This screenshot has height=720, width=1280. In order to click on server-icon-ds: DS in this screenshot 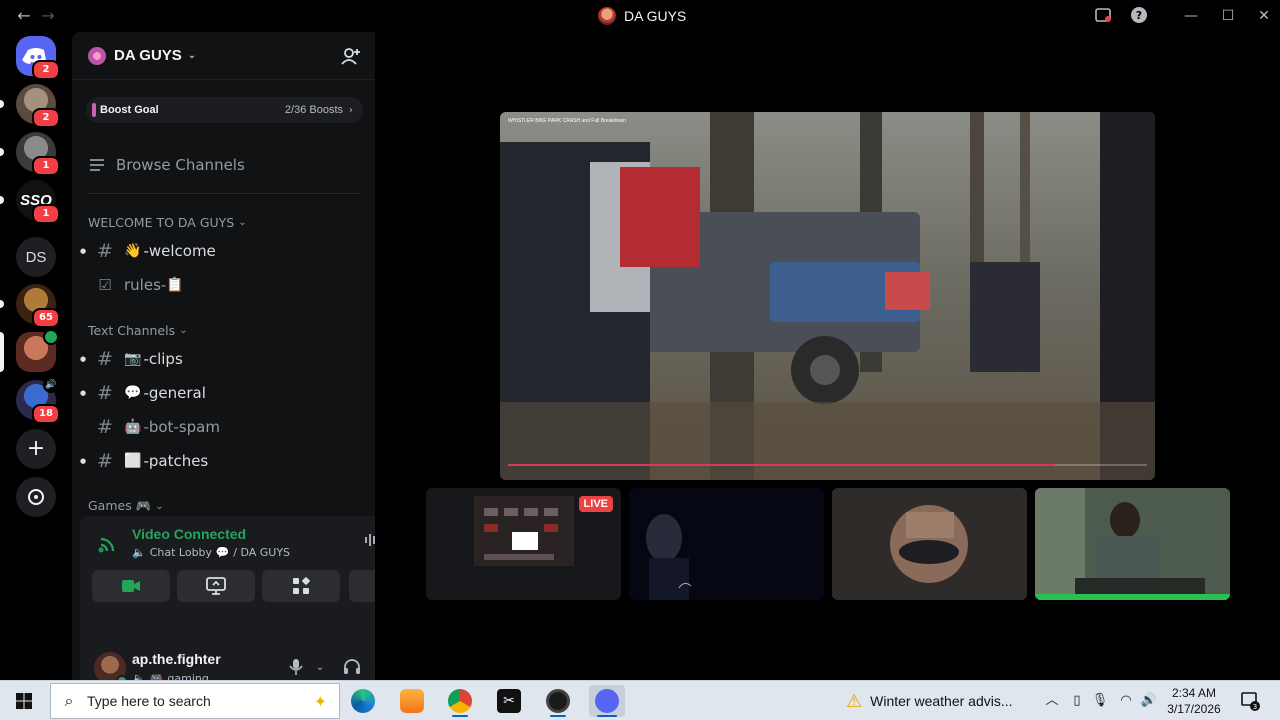, I will do `click(36, 257)`.